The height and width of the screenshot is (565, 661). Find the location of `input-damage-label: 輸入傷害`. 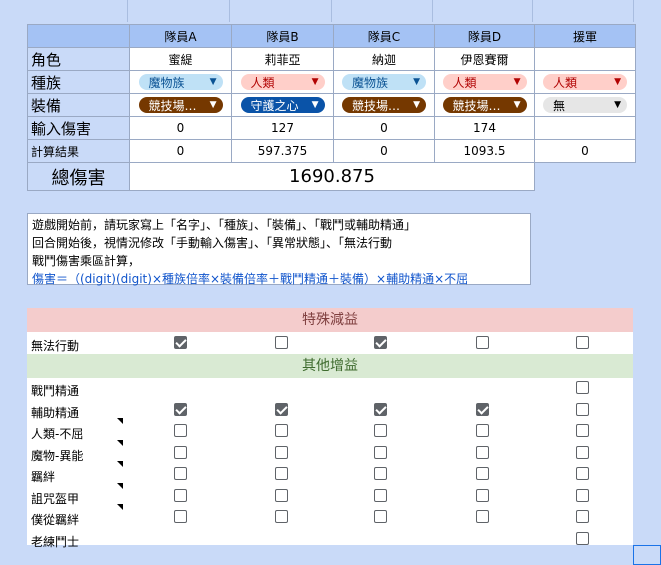

input-damage-label: 輸入傷害 is located at coordinates (78, 128).